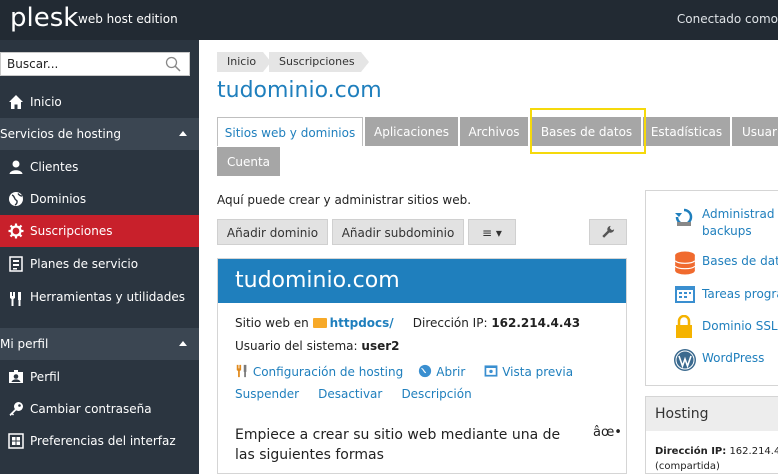 This screenshot has width=778, height=474. What do you see at coordinates (241, 371) in the screenshot?
I see `hosting-tools-icon` at bounding box center [241, 371].